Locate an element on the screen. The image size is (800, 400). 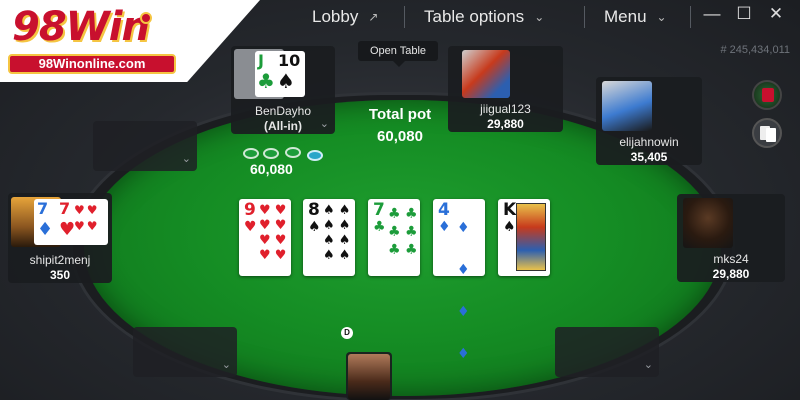
minimize-button: — is located at coordinates (712, 14).